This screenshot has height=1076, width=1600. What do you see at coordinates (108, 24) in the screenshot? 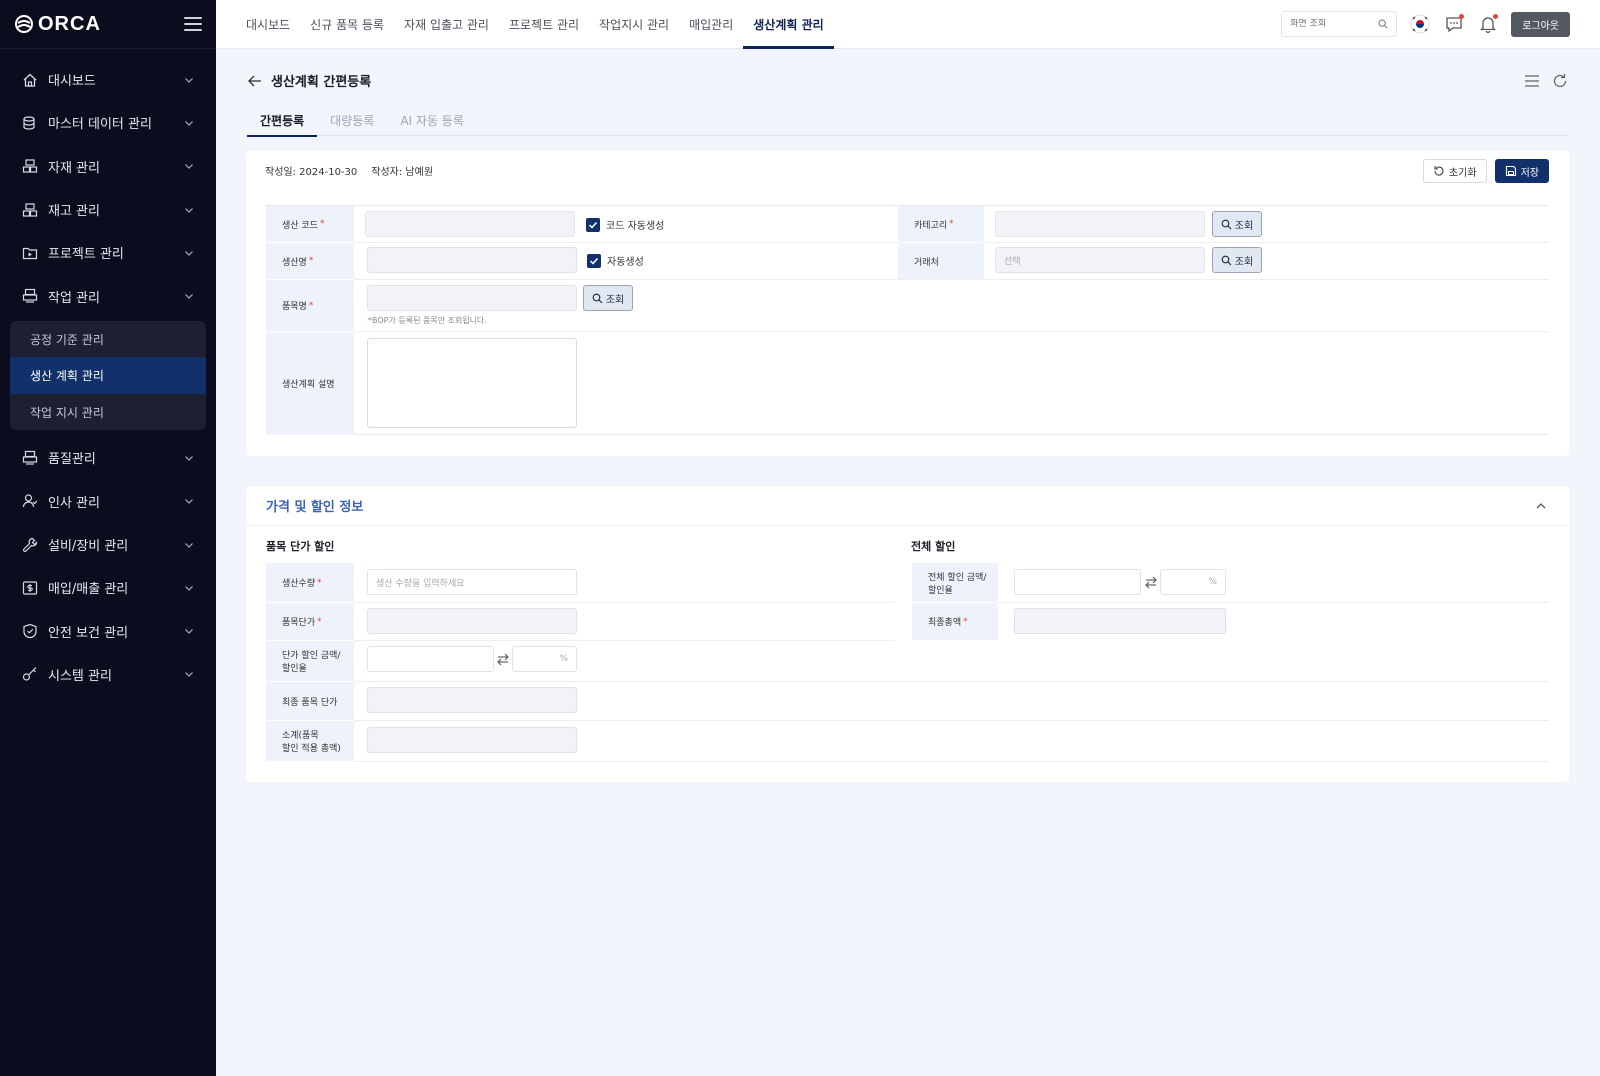
I see `sidebar-header: ORCA` at bounding box center [108, 24].